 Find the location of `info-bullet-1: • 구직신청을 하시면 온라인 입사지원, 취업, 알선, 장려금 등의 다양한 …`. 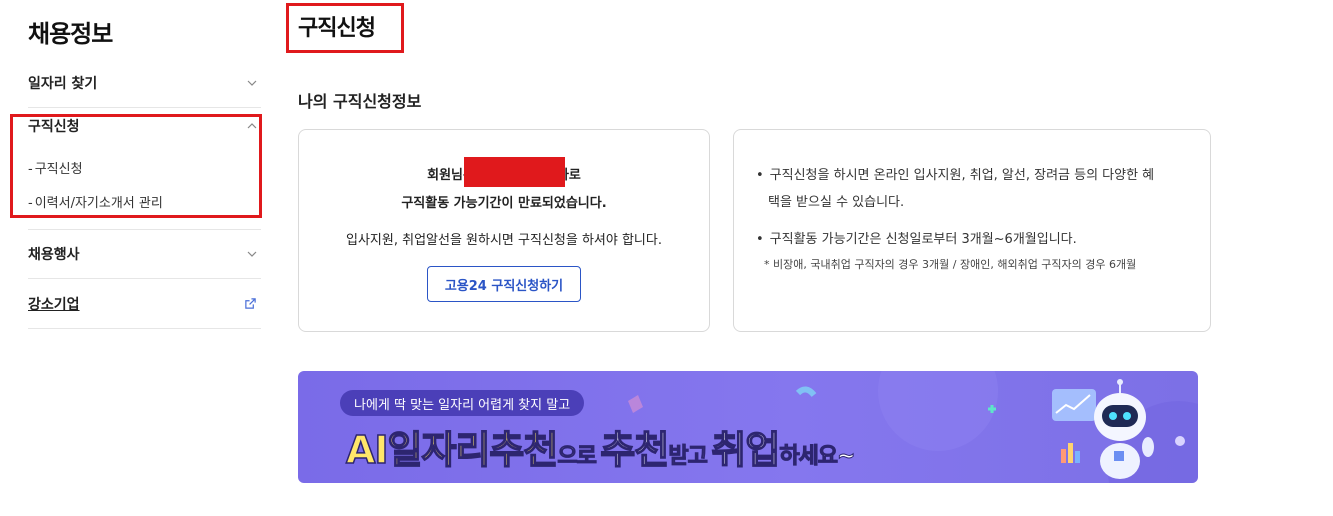

info-bullet-1: • 구직신청을 하시면 온라인 입사지원, 취업, 알선, 장려금 등의 다양한 … is located at coordinates (955, 173).